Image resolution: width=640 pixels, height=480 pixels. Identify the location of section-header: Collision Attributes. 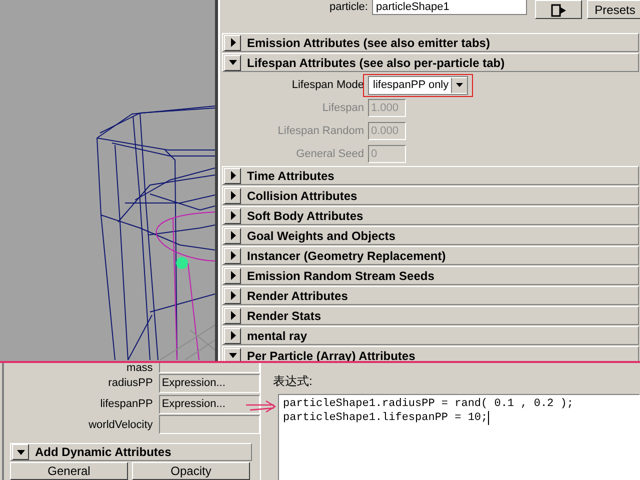
(430, 195).